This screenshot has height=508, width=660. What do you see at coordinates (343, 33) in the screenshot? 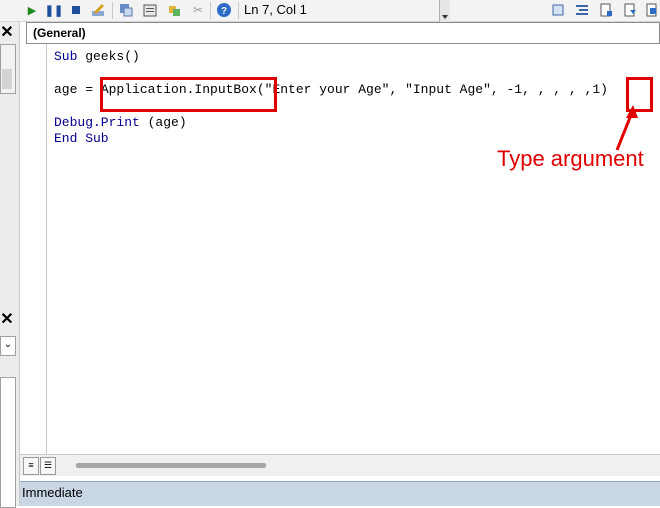
I see `procedure-dropdown: (General)` at bounding box center [343, 33].